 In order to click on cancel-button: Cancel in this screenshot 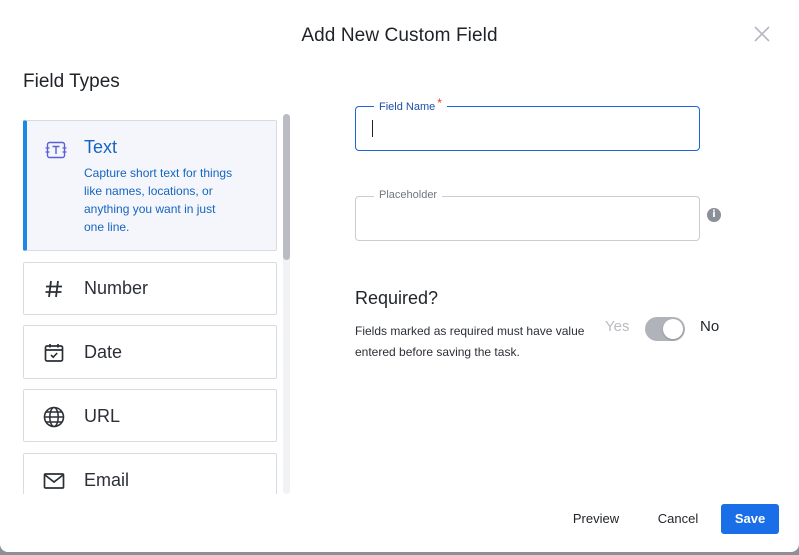, I will do `click(678, 519)`.